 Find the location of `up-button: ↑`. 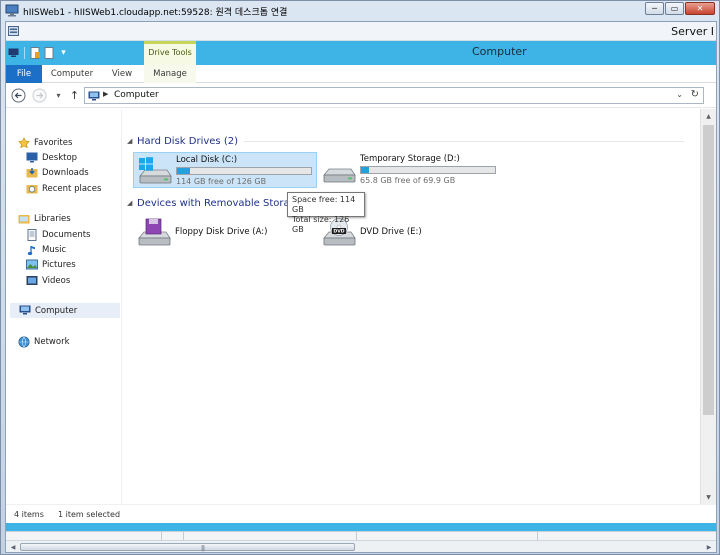

up-button: ↑ is located at coordinates (74, 95).